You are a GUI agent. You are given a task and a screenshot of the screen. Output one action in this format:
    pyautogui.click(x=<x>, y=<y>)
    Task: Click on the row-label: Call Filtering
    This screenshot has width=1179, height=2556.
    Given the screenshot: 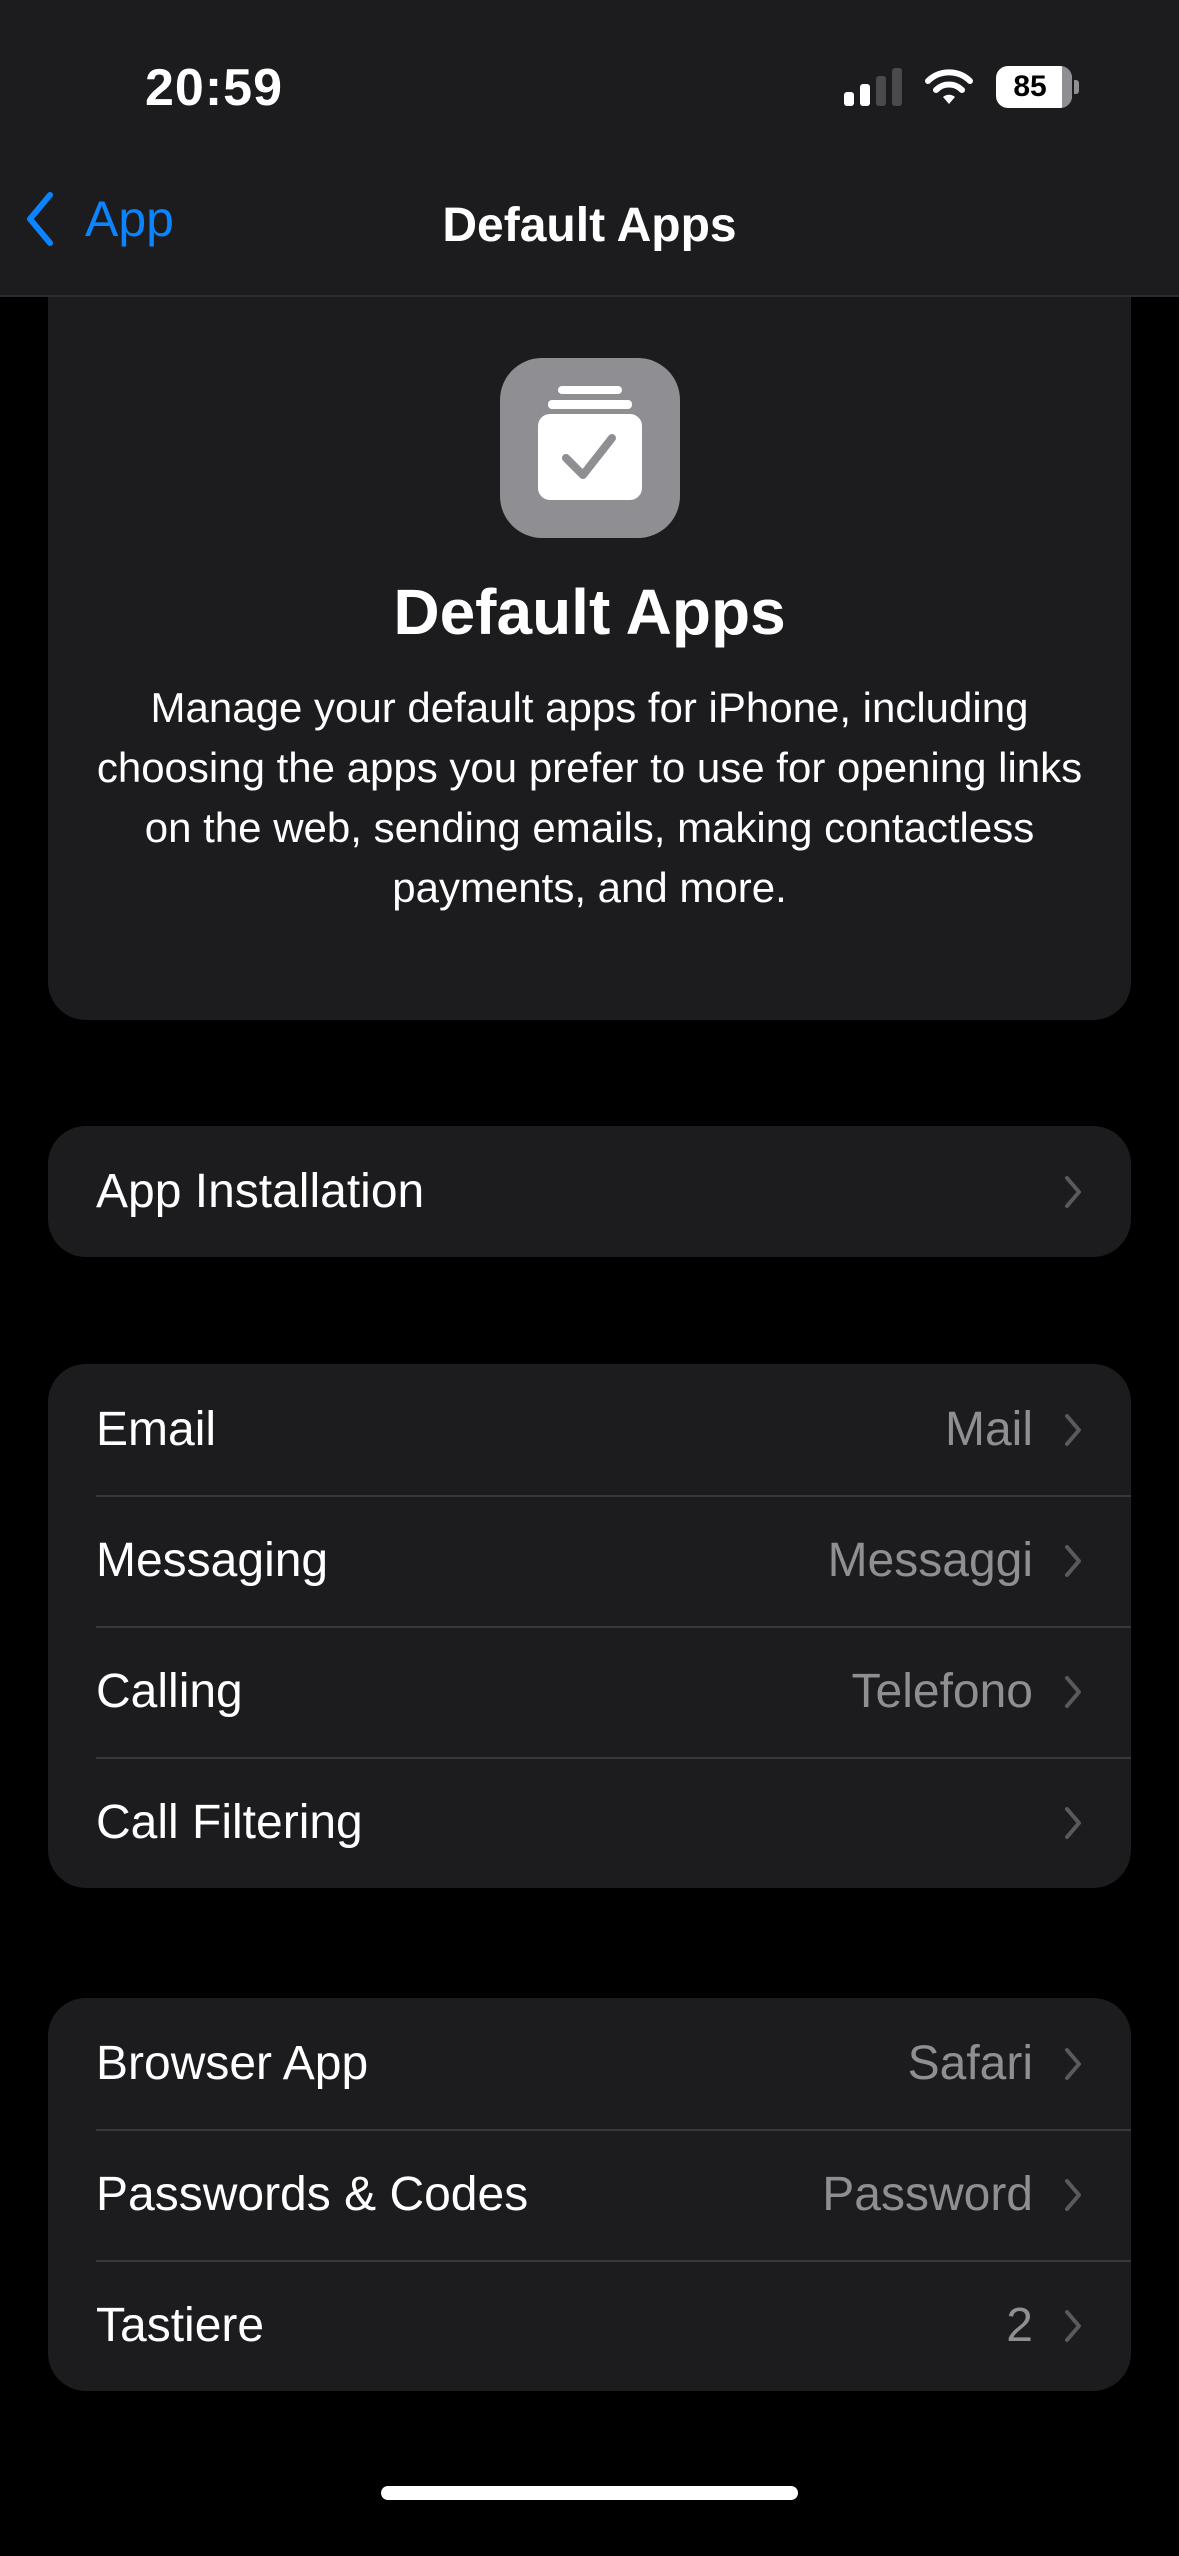 What is the action you would take?
    pyautogui.click(x=229, y=1822)
    